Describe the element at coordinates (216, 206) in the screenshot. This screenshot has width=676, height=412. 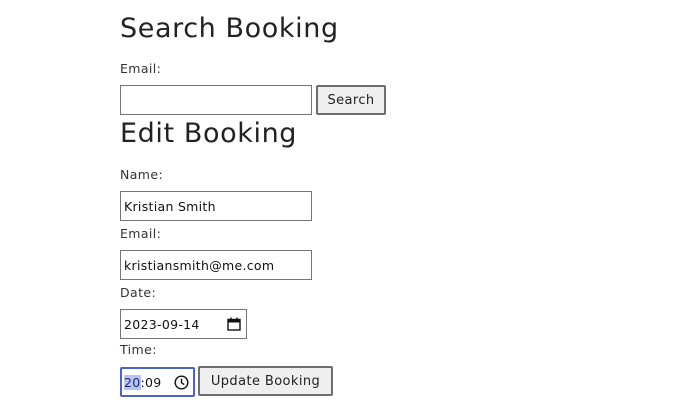
I see `name-input: Kristian Smith` at that location.